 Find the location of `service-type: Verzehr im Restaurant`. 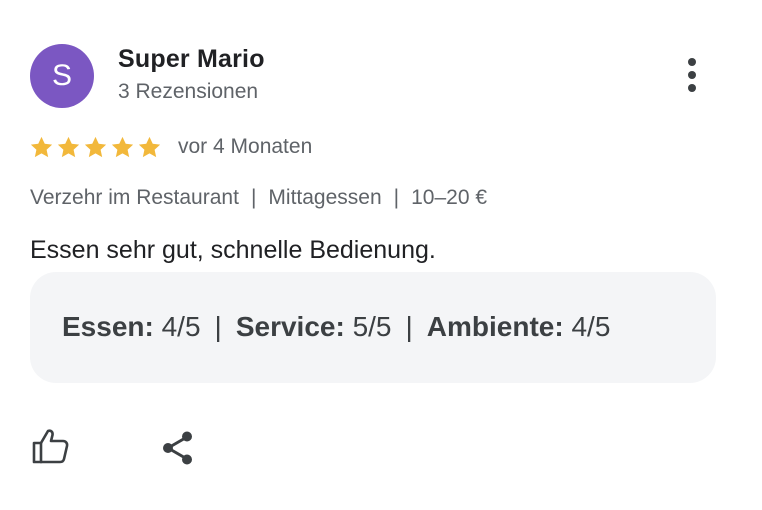

service-type: Verzehr im Restaurant is located at coordinates (134, 197).